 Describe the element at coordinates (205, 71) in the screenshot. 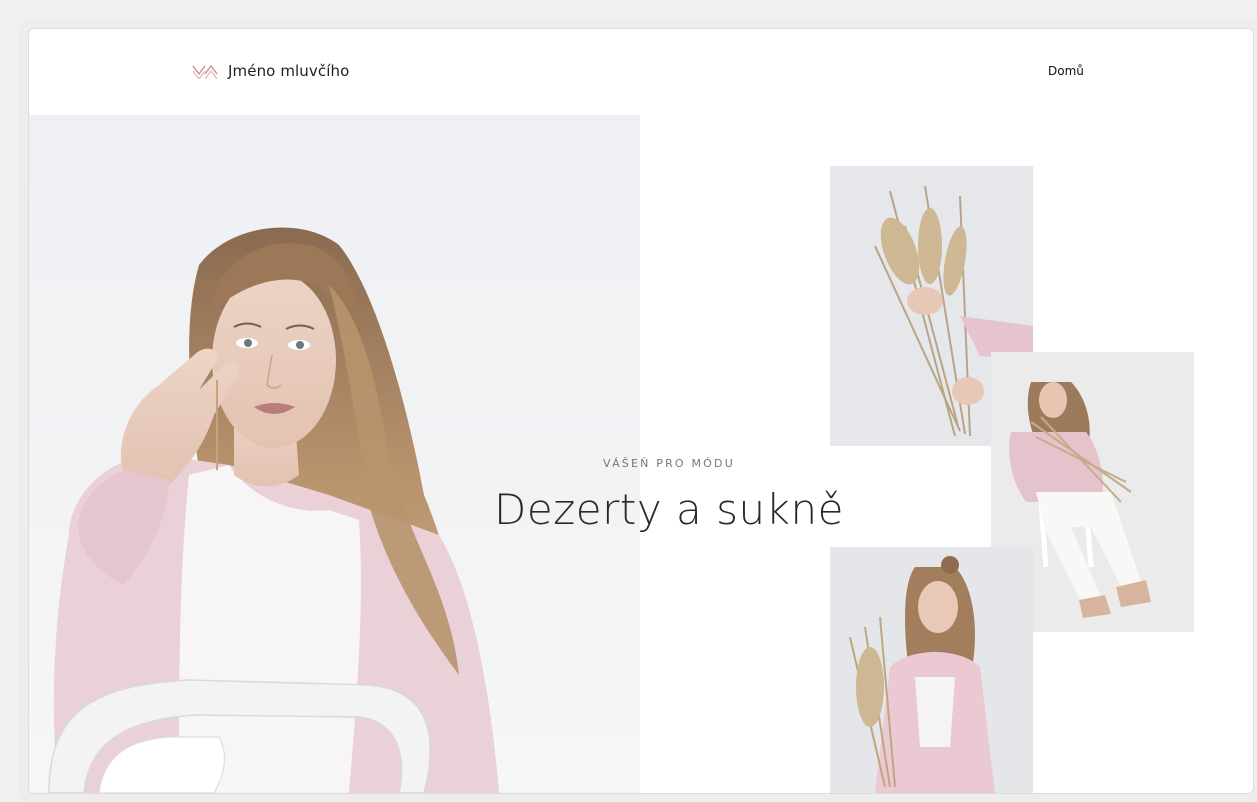

I see `double-chevron-icon` at that location.